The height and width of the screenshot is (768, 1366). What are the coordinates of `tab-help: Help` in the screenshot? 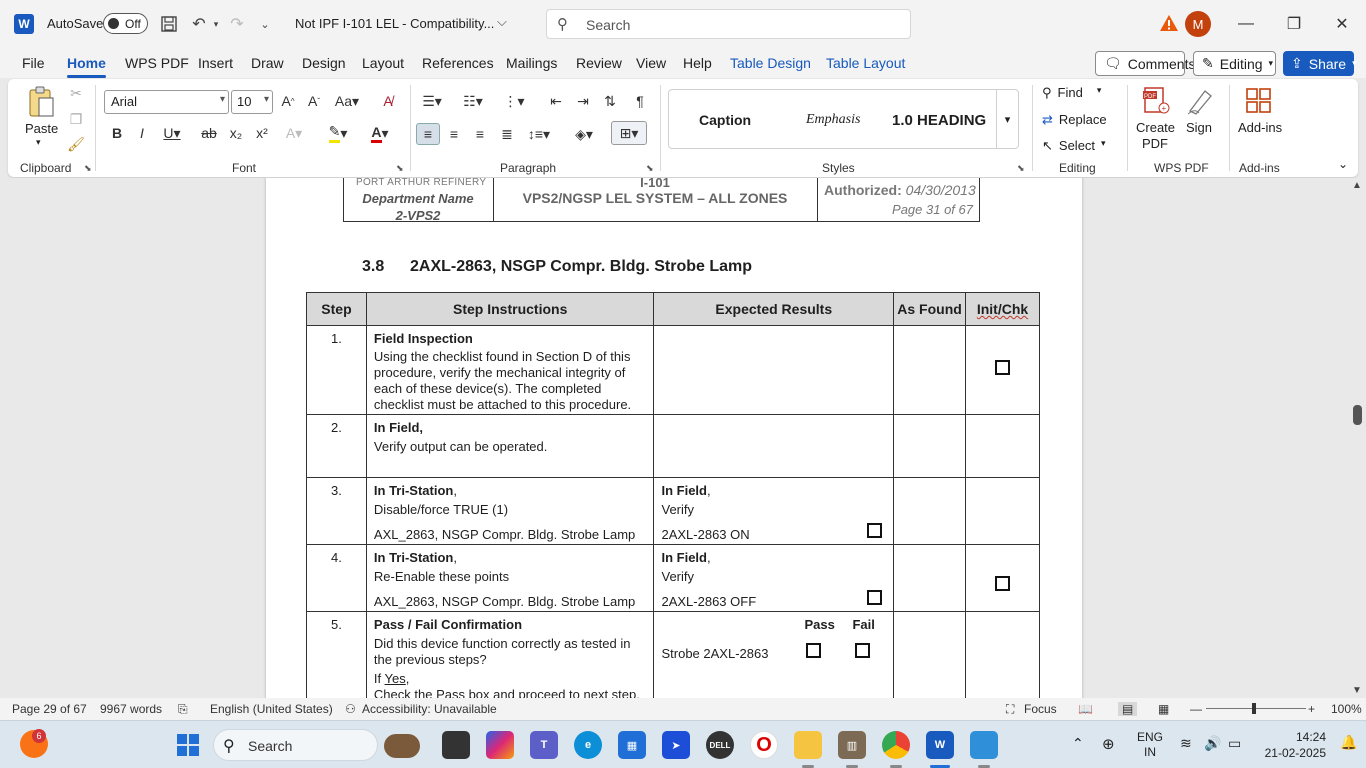 It's located at (697, 63).